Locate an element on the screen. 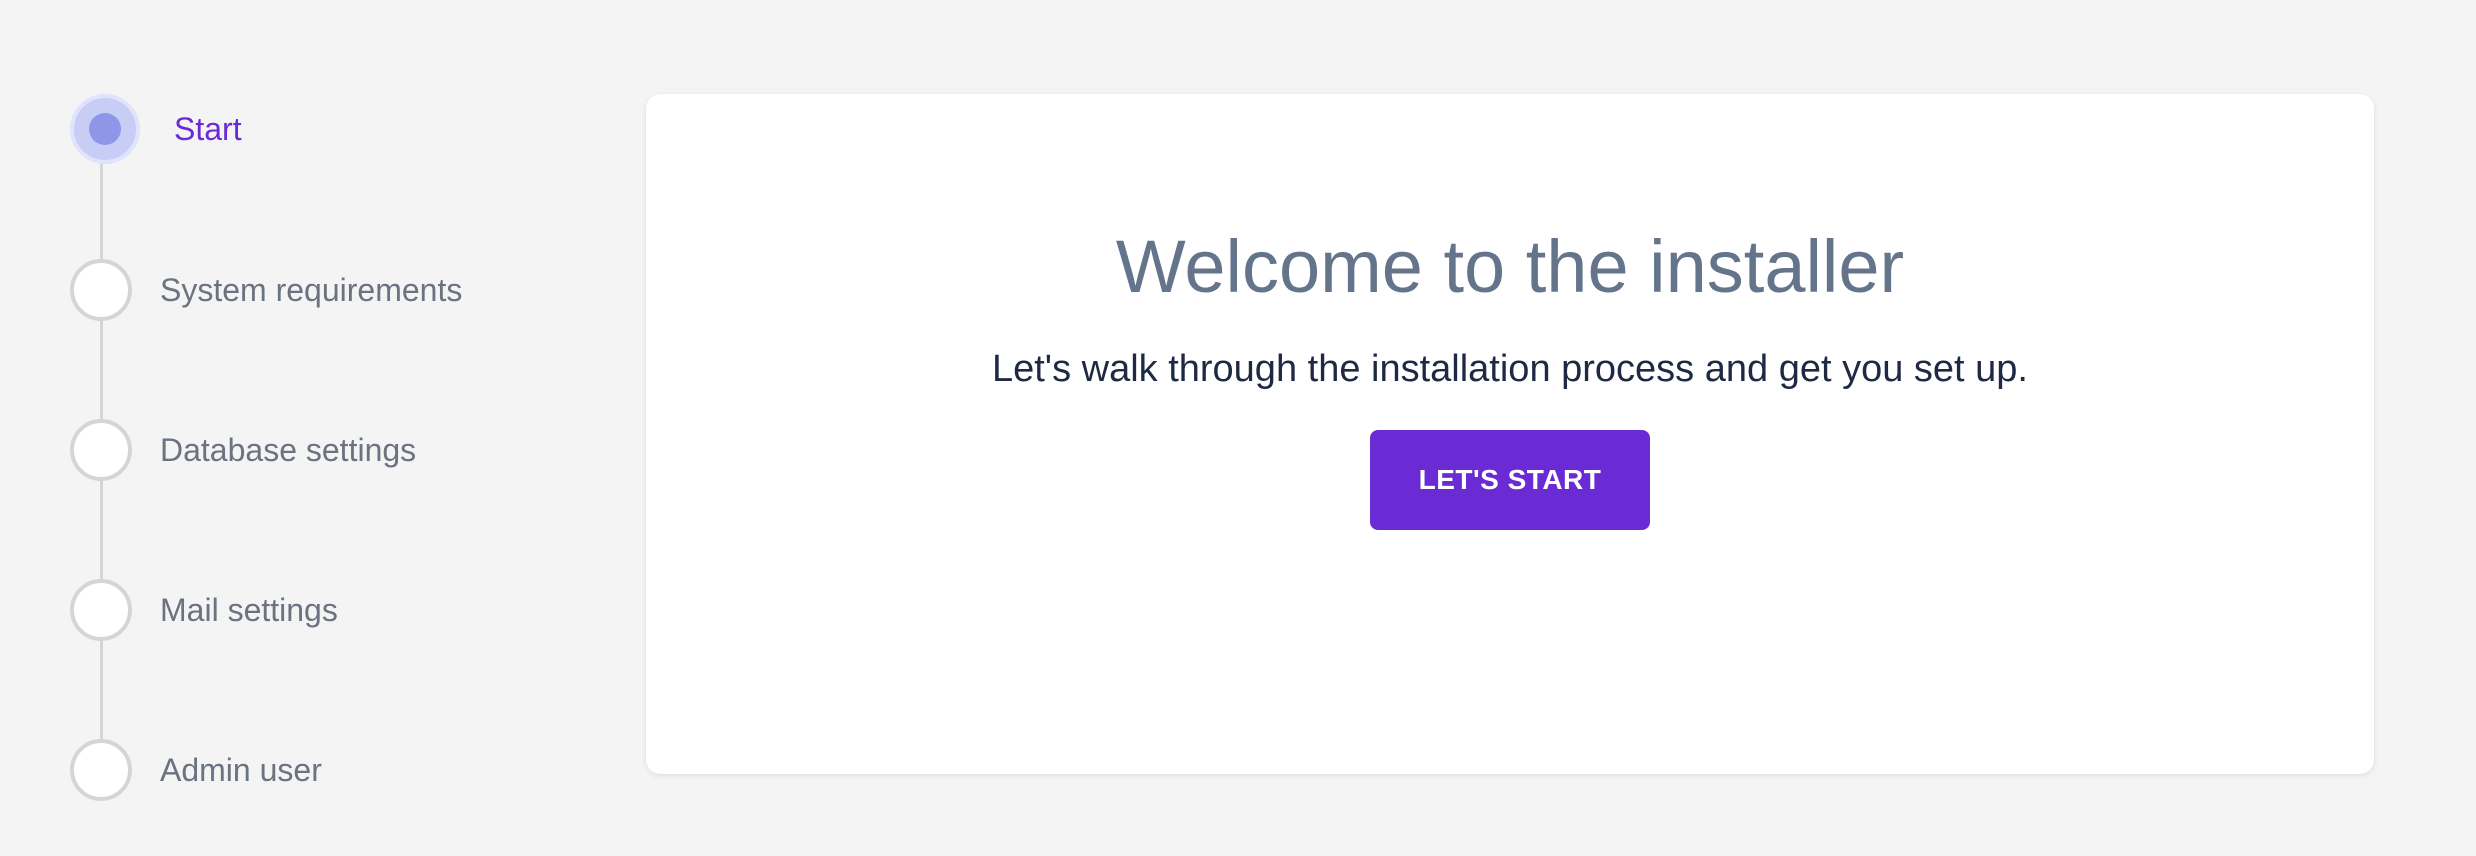 The image size is (2476, 856). step-admin-user: Admin user is located at coordinates (196, 770).